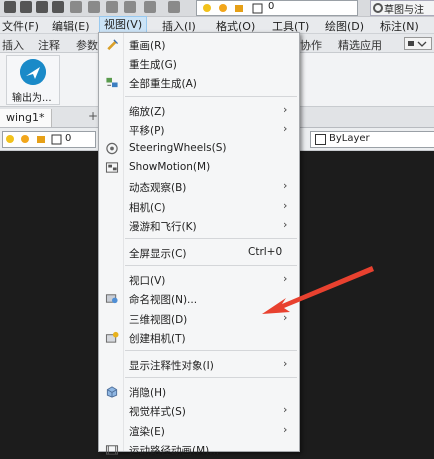 This screenshot has width=434, height=459. Describe the element at coordinates (150, 7) in the screenshot. I see `undo-icon` at that location.